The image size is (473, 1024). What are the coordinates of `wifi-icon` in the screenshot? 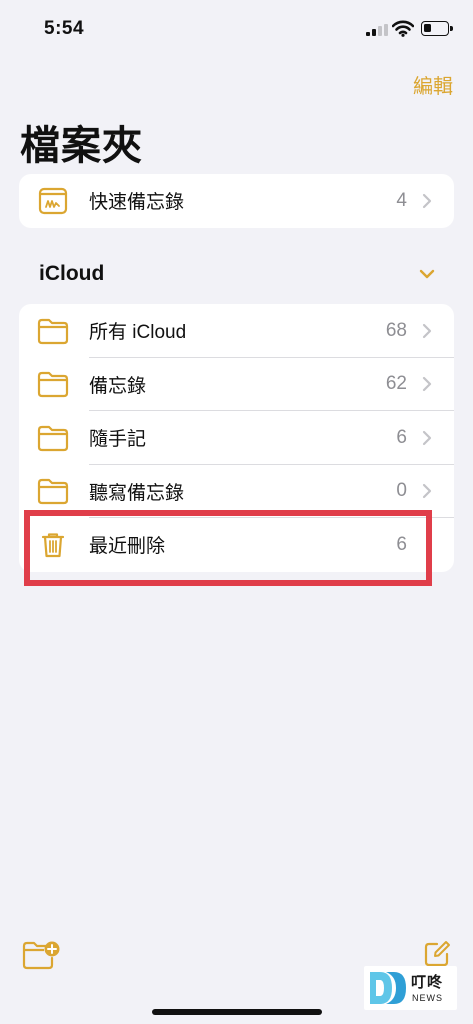 It's located at (403, 28).